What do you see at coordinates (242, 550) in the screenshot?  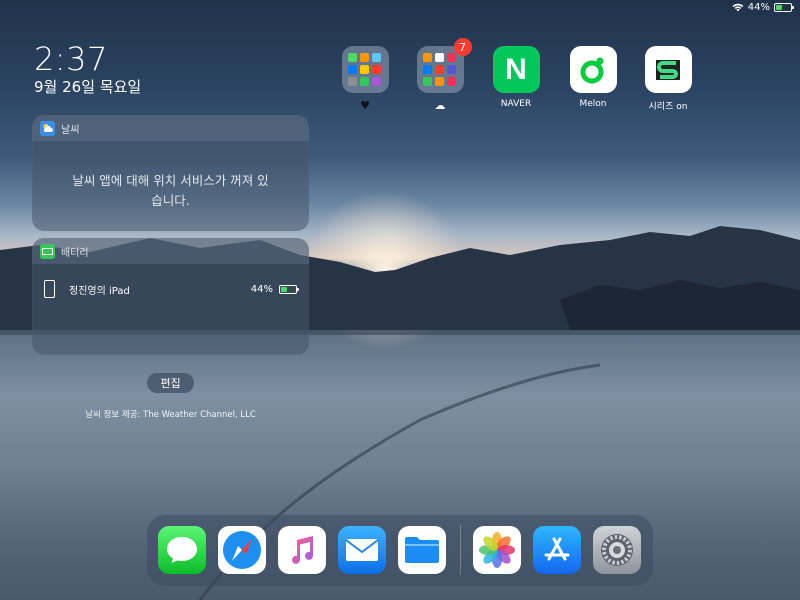 I see `safari-icon` at bounding box center [242, 550].